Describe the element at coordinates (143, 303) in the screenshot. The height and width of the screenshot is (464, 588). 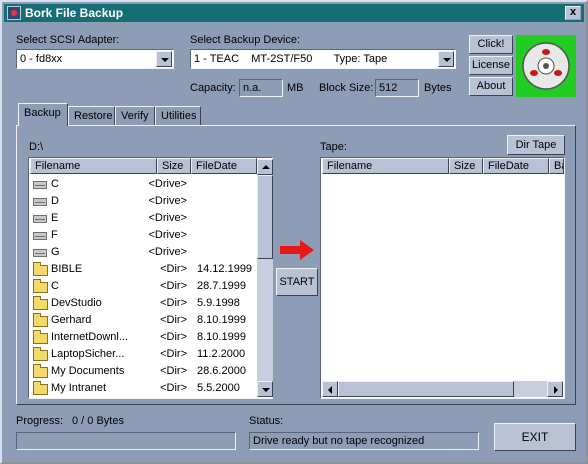
I see `list-item: DevStudio <Dir> 5.9.1998` at that location.